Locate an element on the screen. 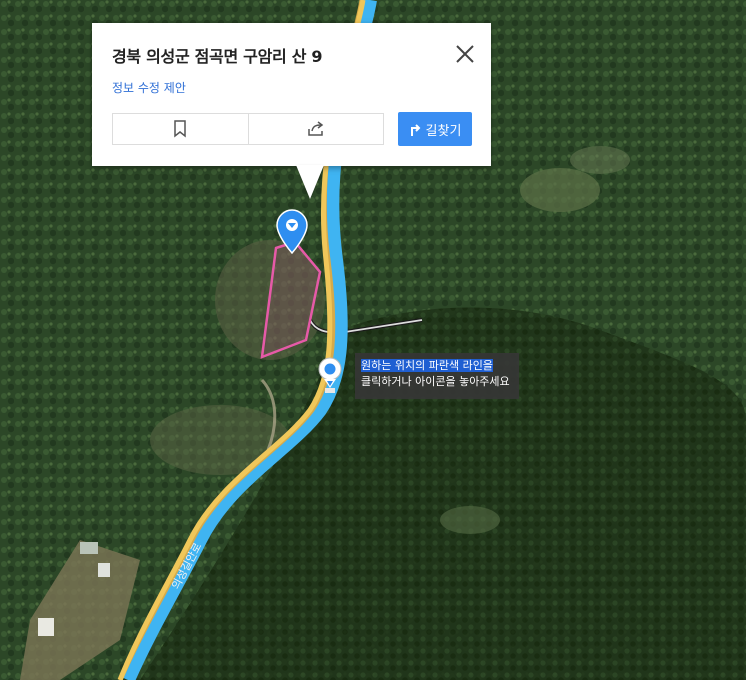  suggest-edit-link: 정보 수정 제안 is located at coordinates (149, 87).